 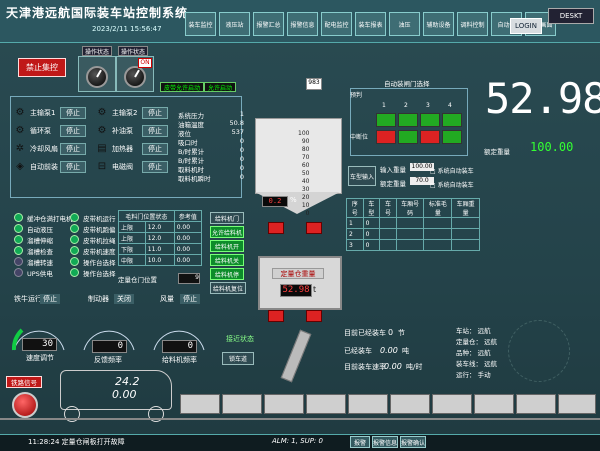 I want to click on nav-aux: 辅助设备, so click(x=438, y=24).